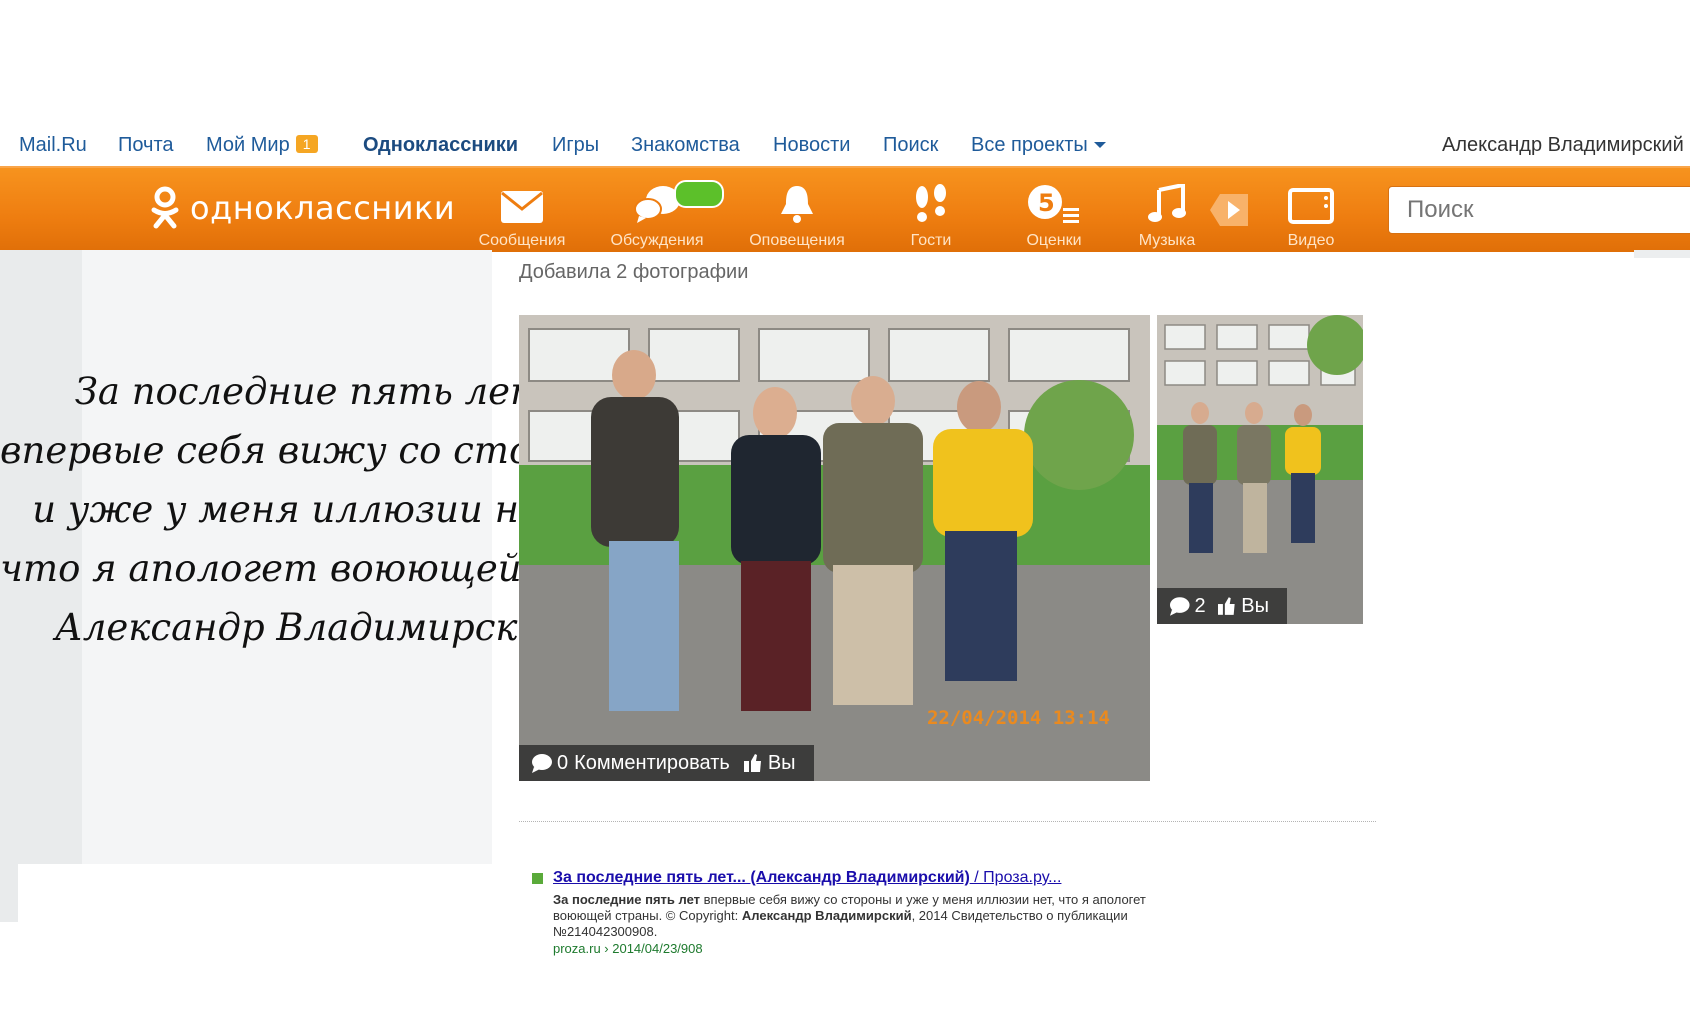 The image size is (1690, 1026). What do you see at coordinates (165, 207) in the screenshot?
I see `ok-logo-icon` at bounding box center [165, 207].